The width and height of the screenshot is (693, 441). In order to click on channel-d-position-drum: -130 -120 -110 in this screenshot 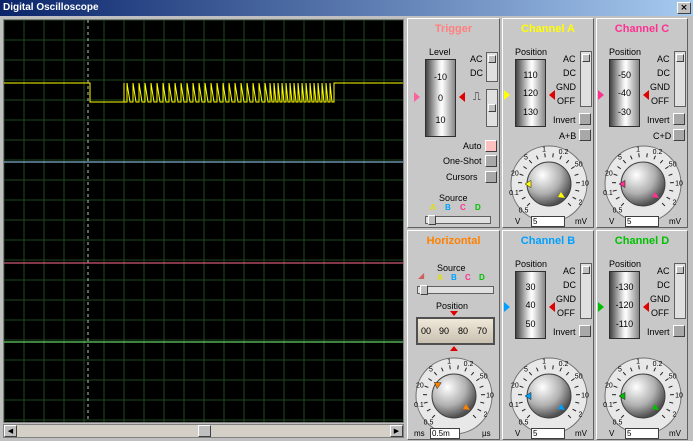, I will do `click(624, 305)`.